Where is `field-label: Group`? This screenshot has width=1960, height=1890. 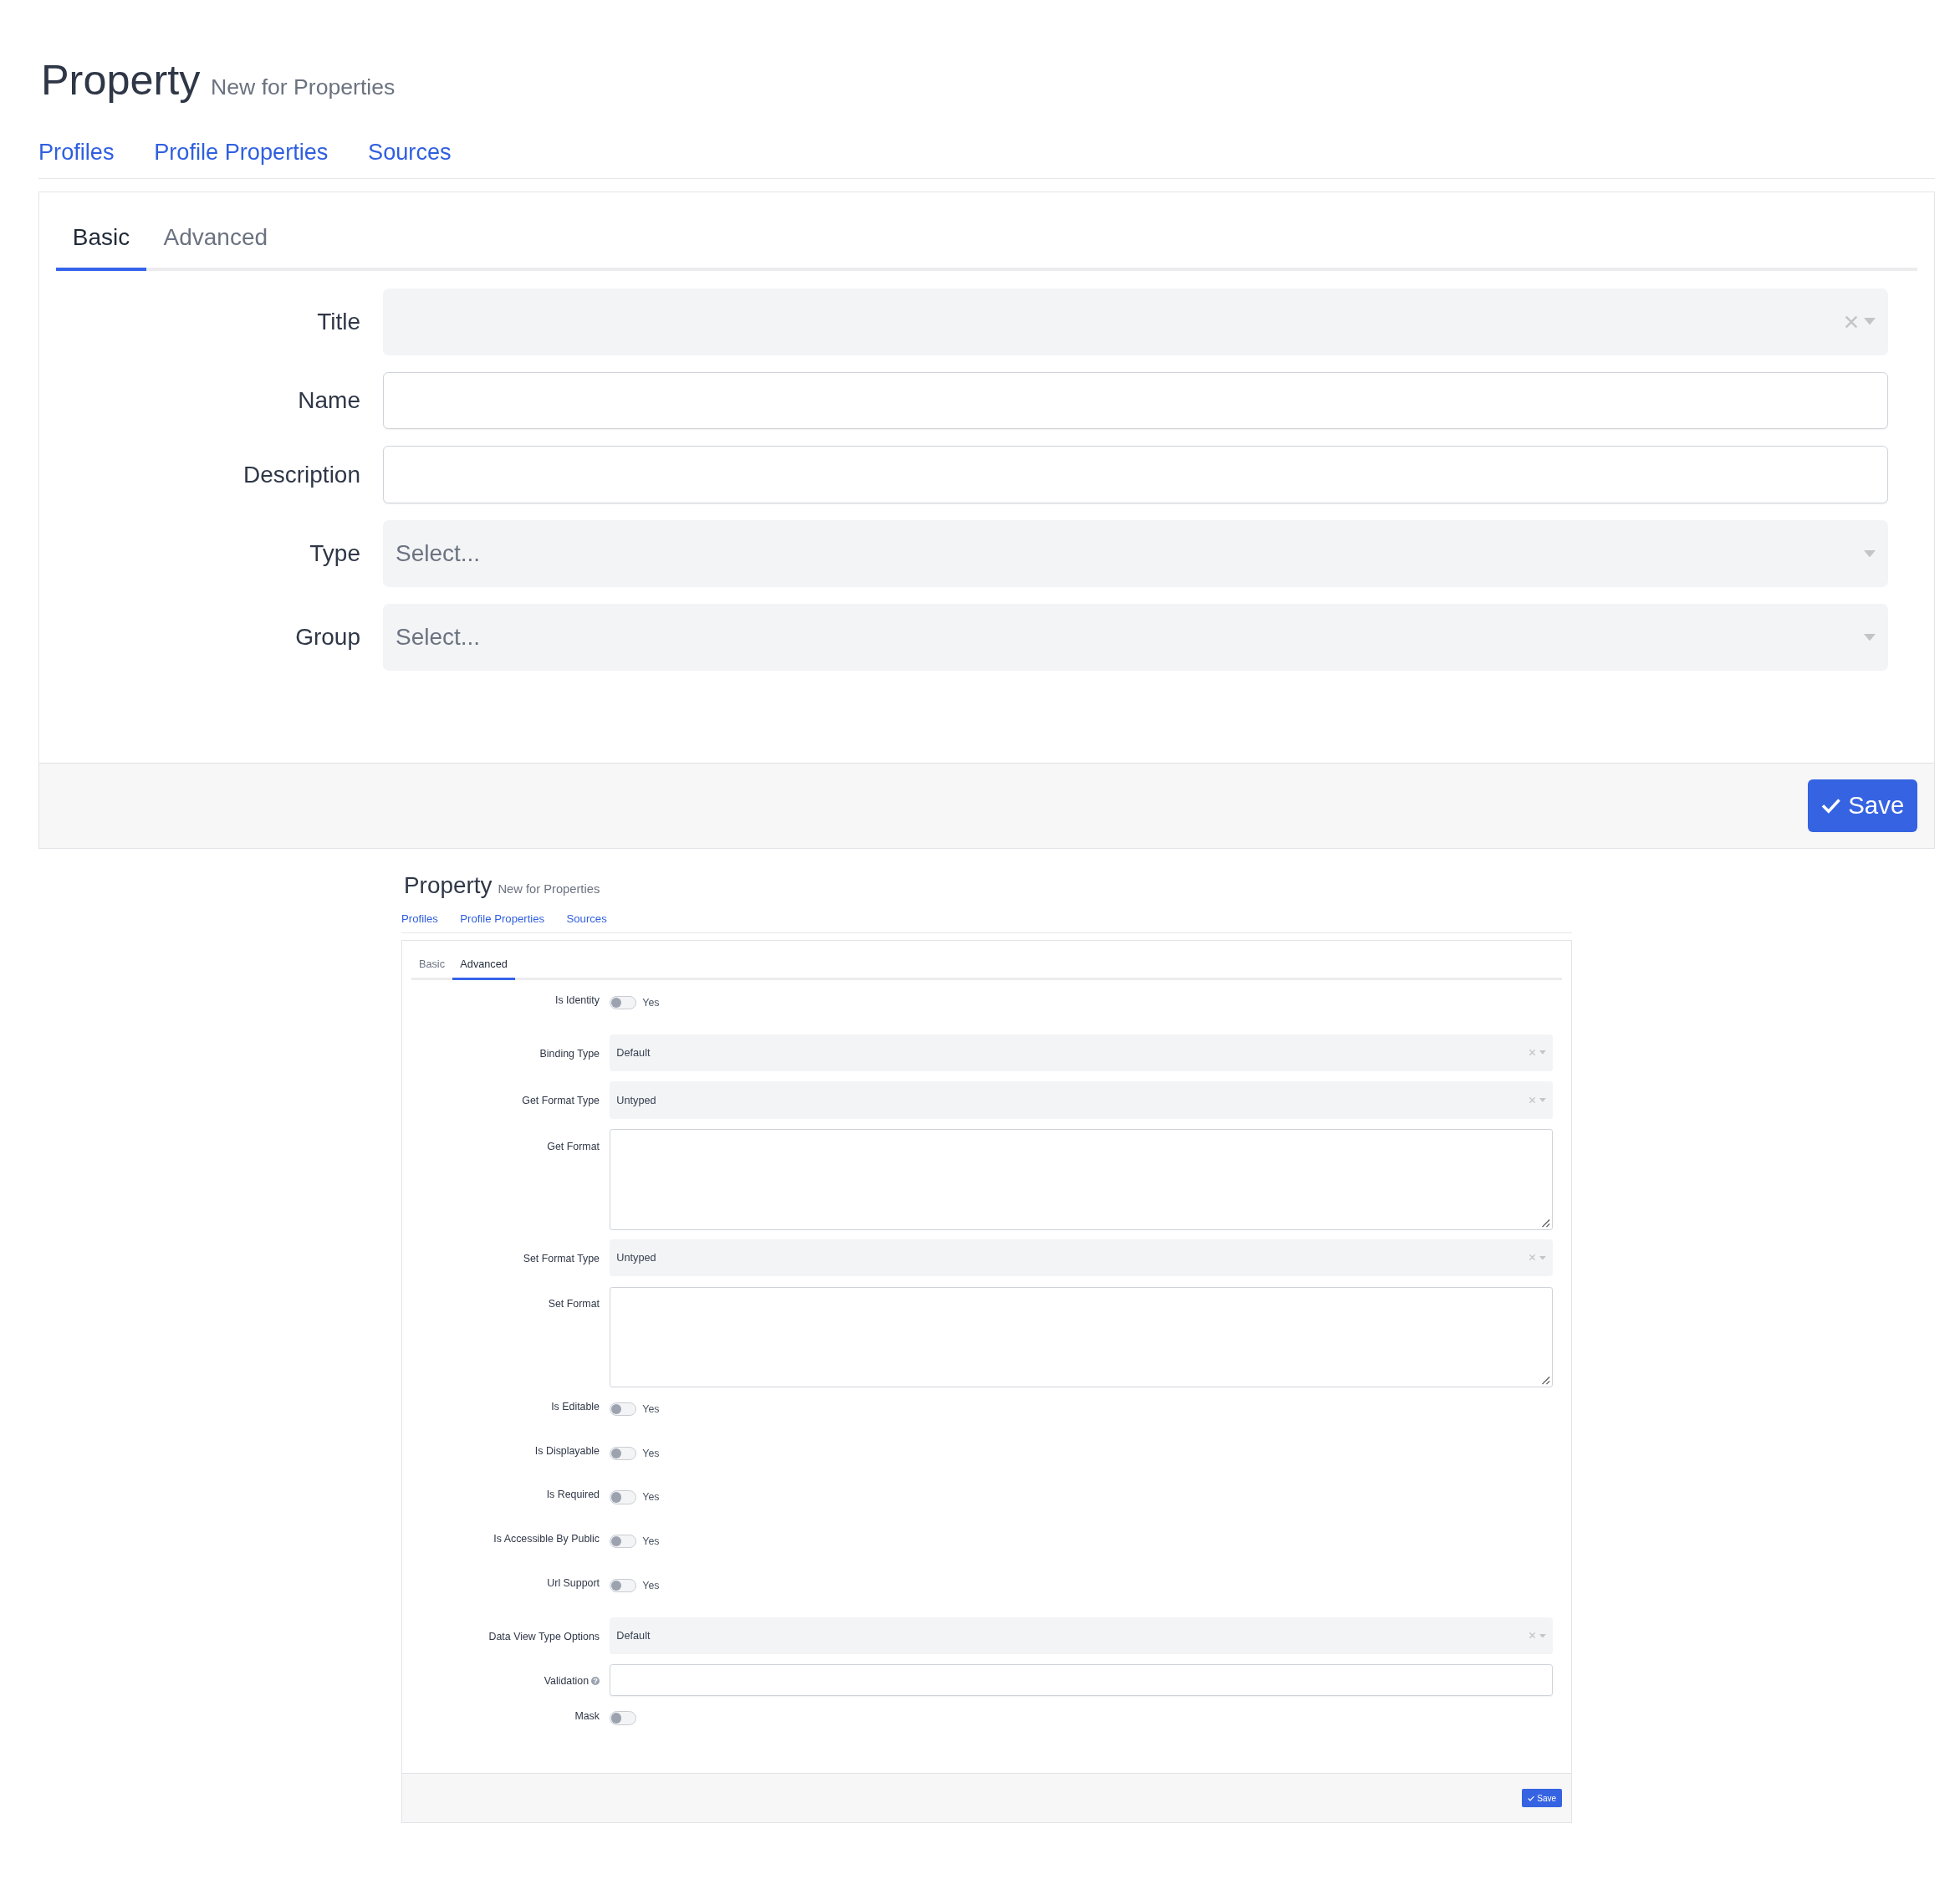
field-label: Group is located at coordinates (327, 637).